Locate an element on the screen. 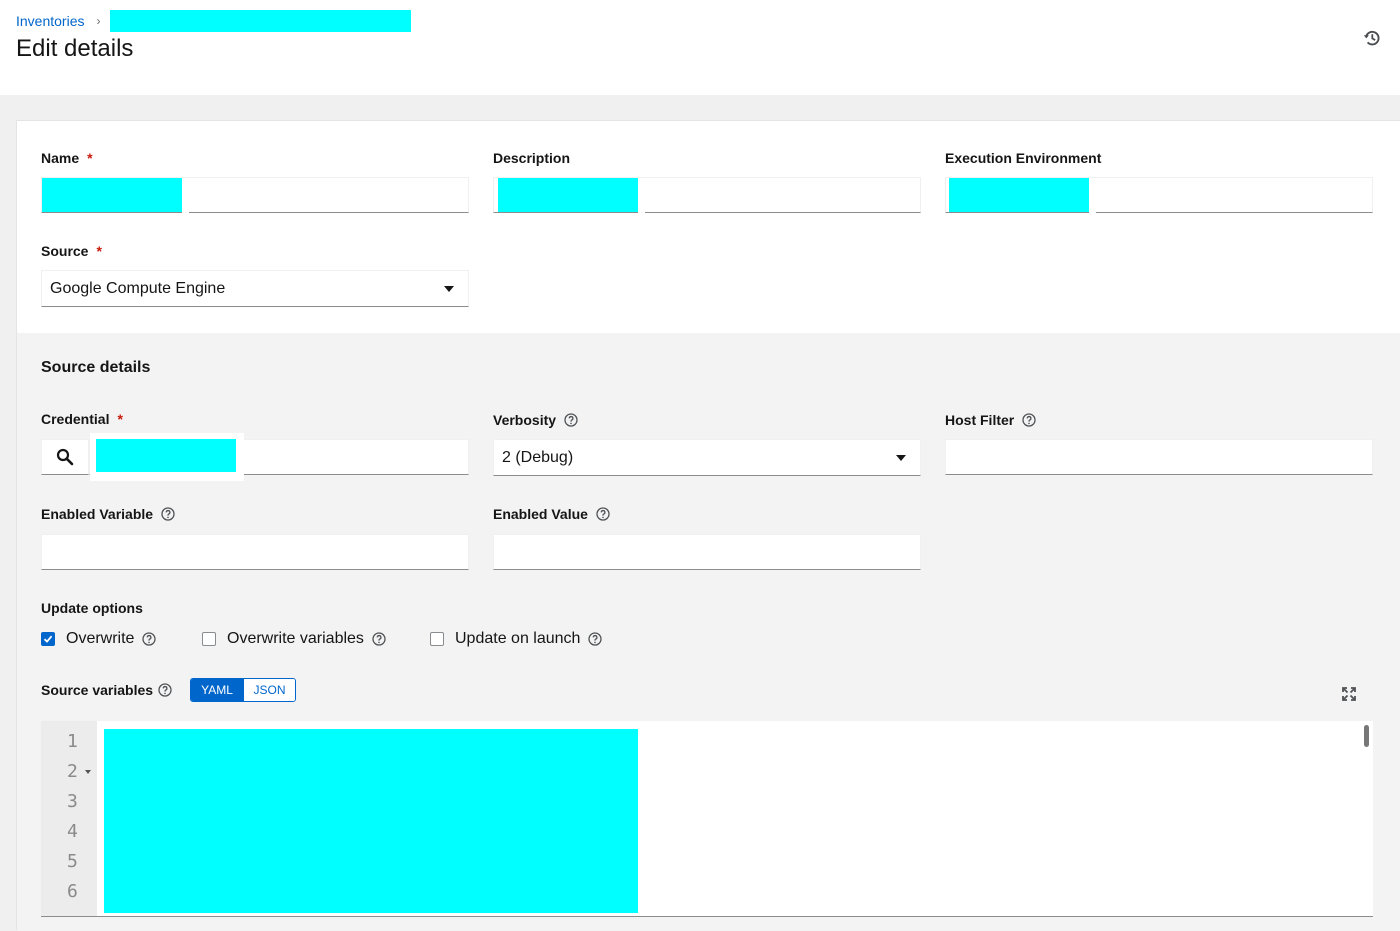 This screenshot has width=1400, height=931. source-variables-content-redacted is located at coordinates (371, 821).